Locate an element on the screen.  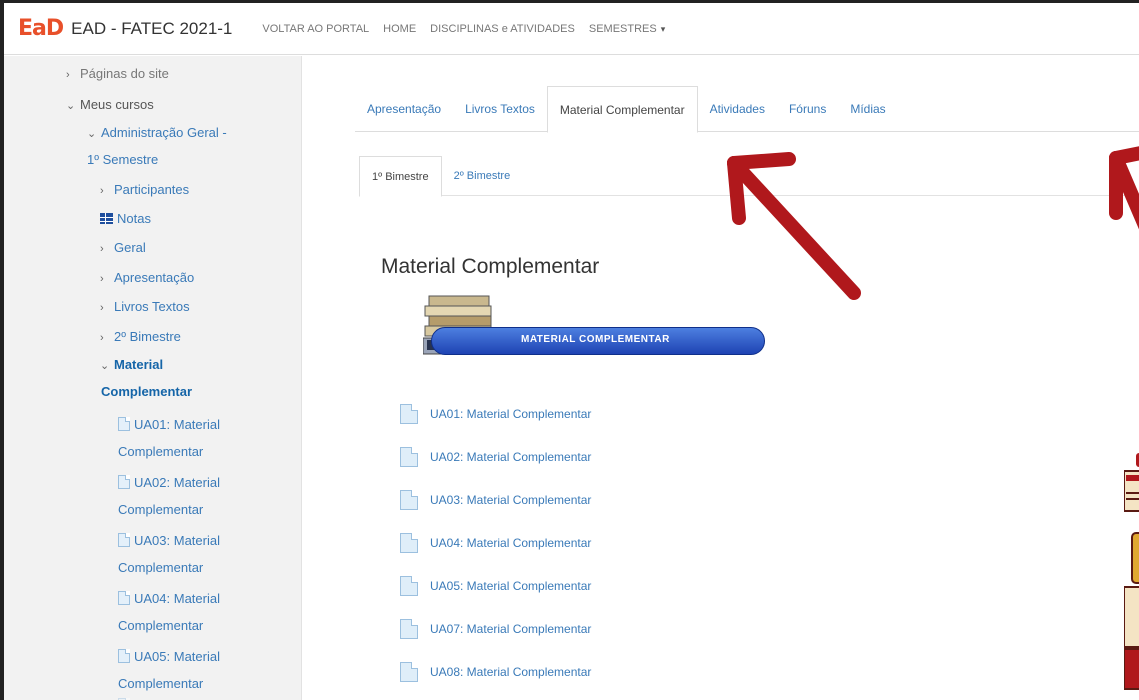
list-item-label: UA01: Material Complementar is located at coordinates (511, 414).